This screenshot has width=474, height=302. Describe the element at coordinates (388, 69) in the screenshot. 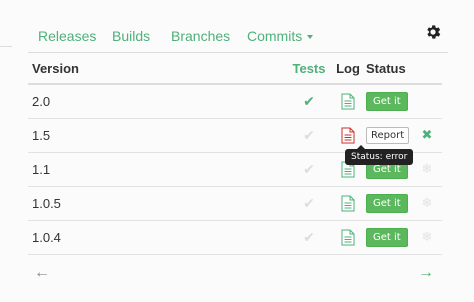

I see `header-status: Status` at that location.